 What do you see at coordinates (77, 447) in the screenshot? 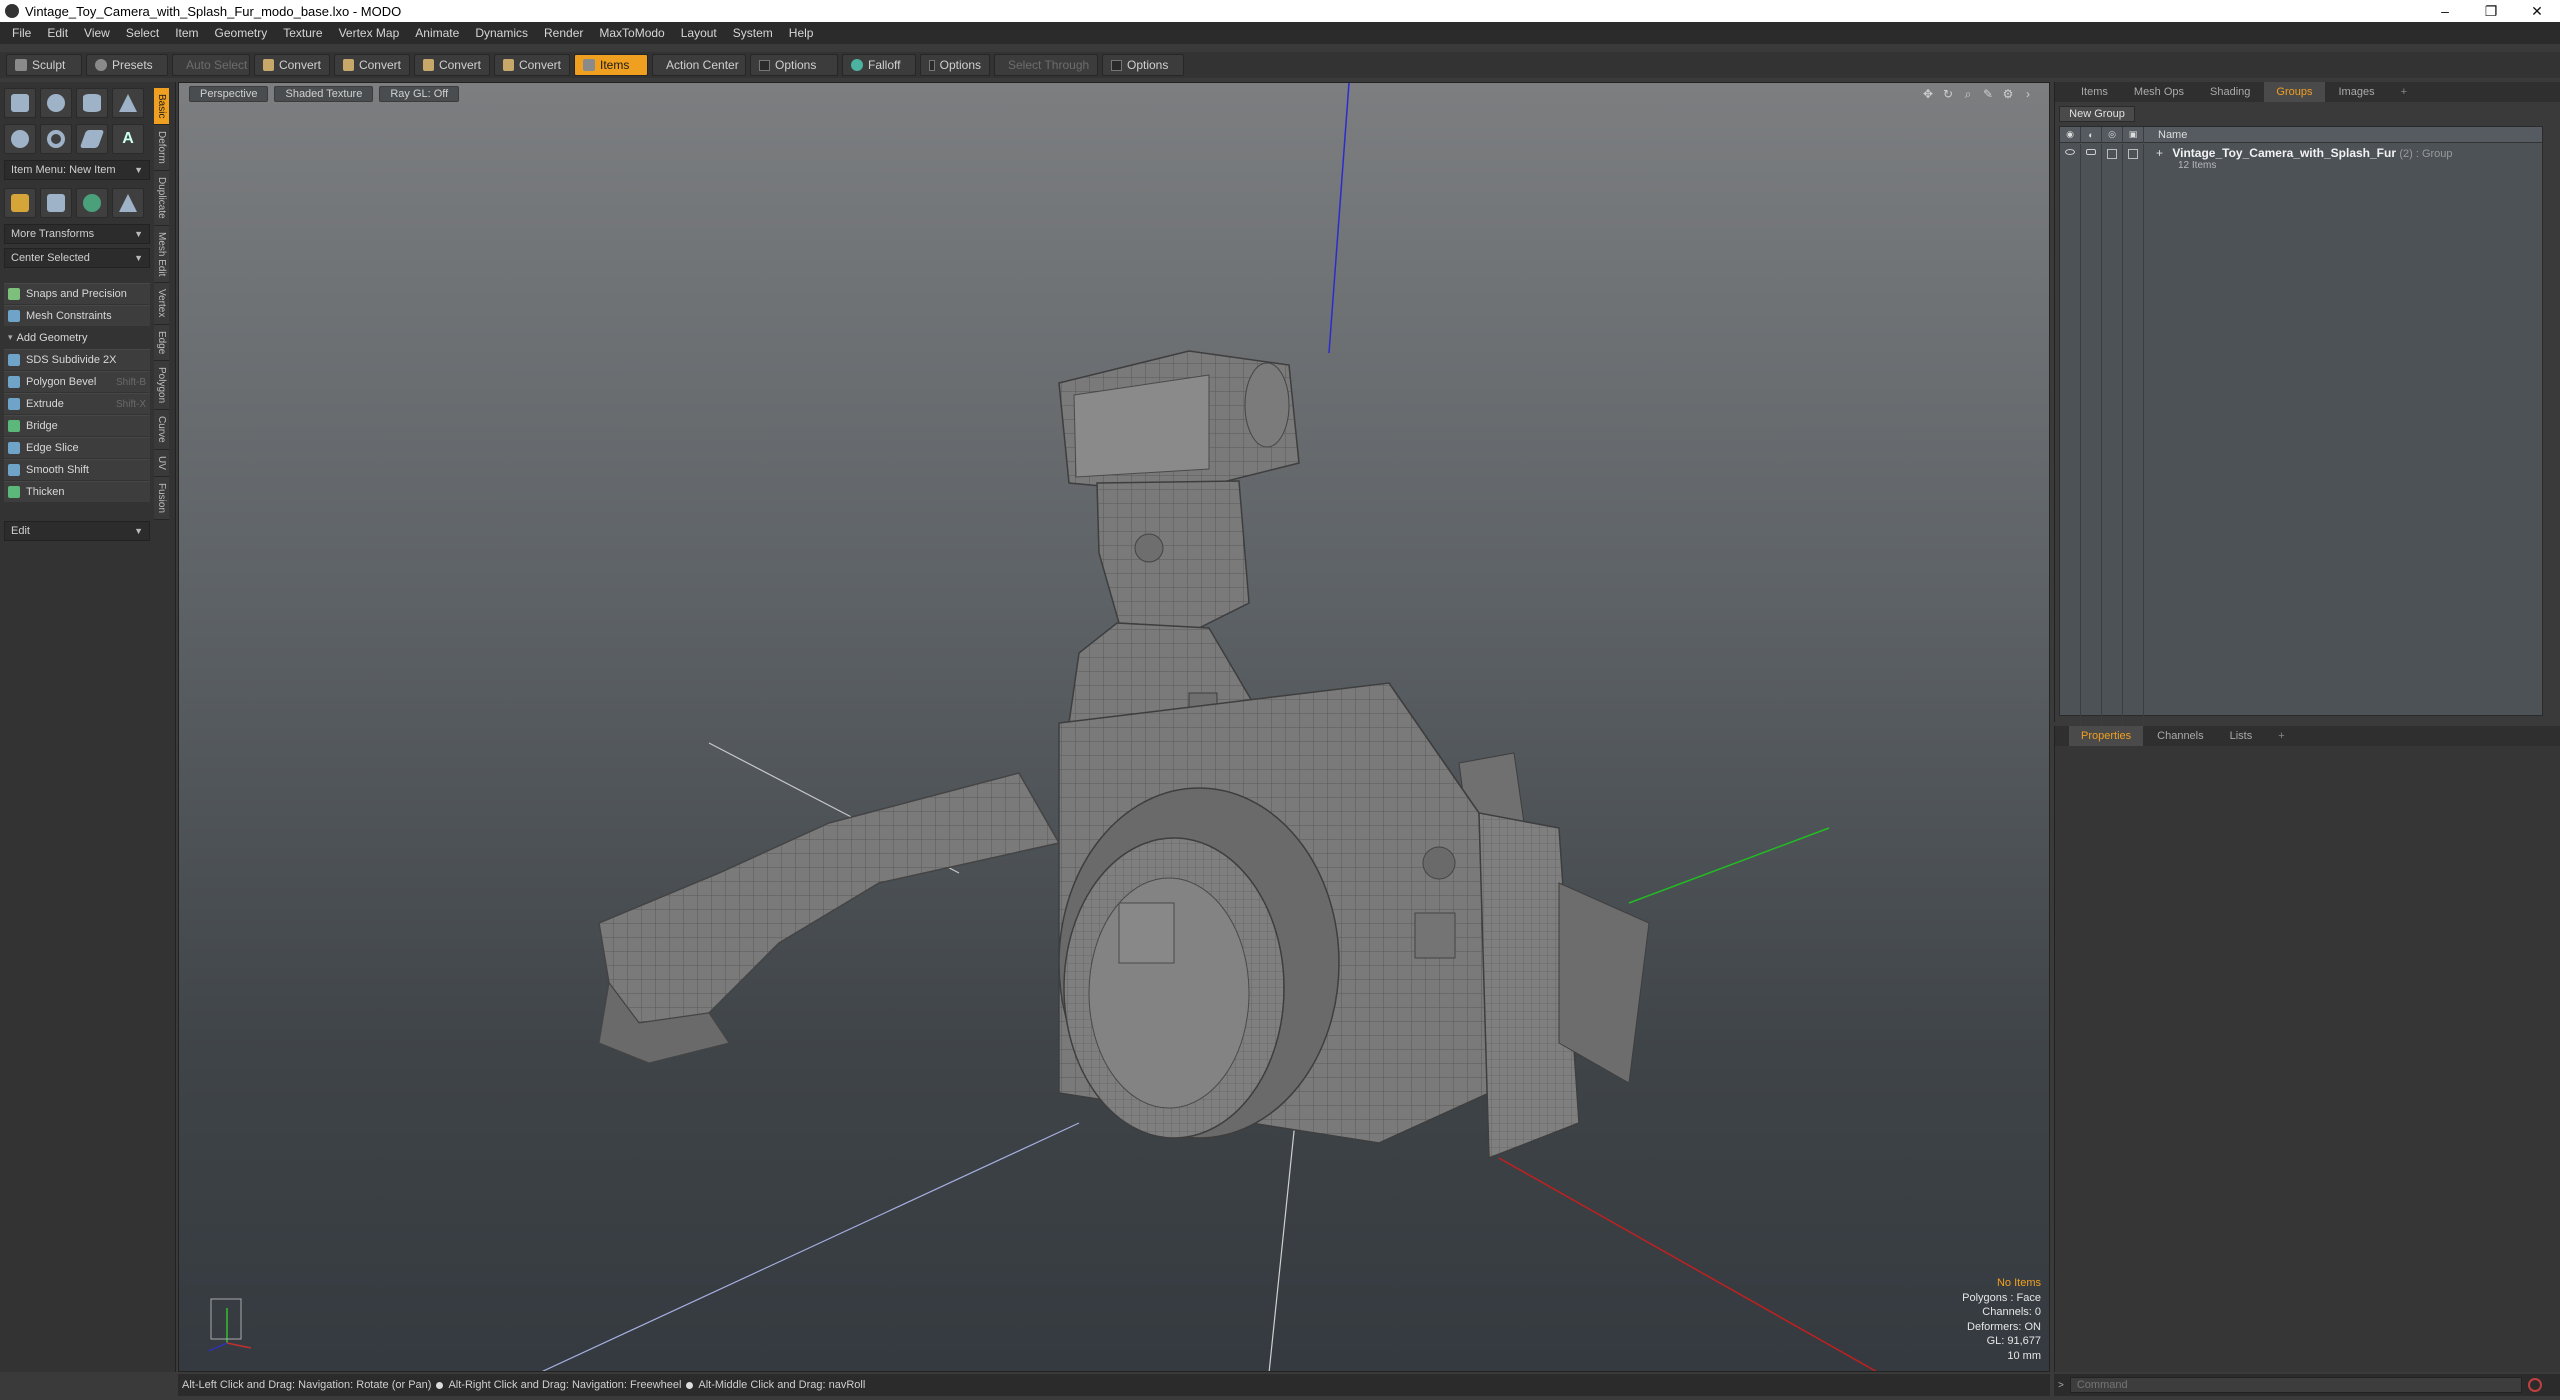
I see `edge-slice-button: Edge Slice` at bounding box center [77, 447].